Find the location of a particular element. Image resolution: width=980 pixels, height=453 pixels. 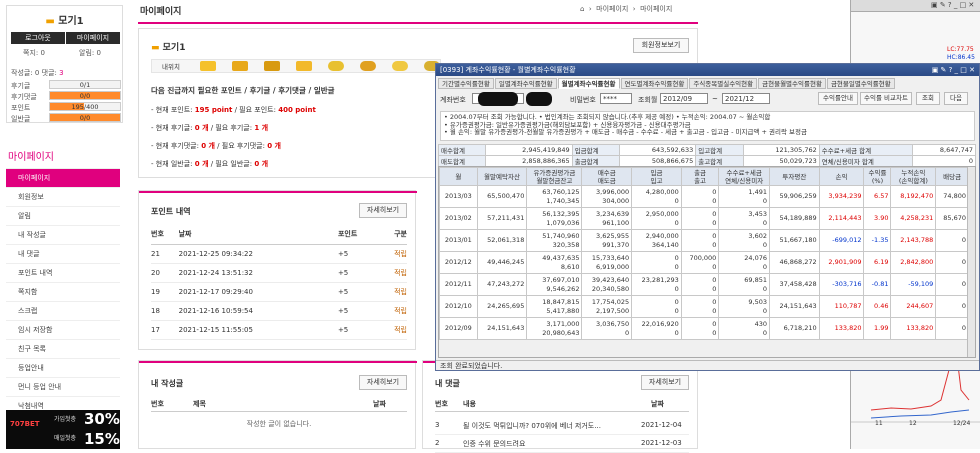

points-col-header: 포인트 is located at coordinates (358, 235).